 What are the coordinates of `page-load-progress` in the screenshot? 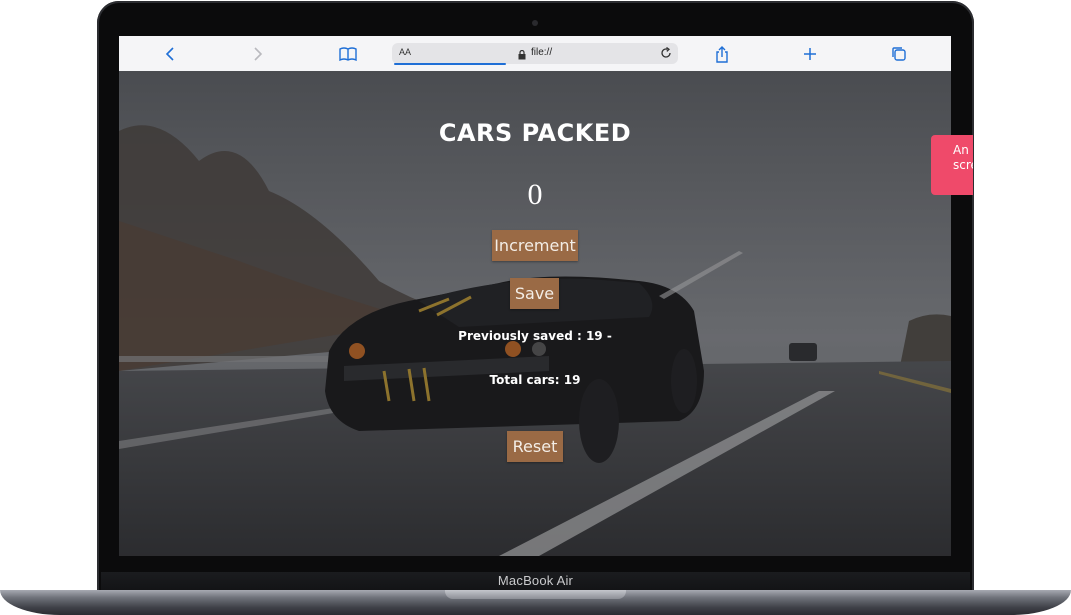 It's located at (450, 64).